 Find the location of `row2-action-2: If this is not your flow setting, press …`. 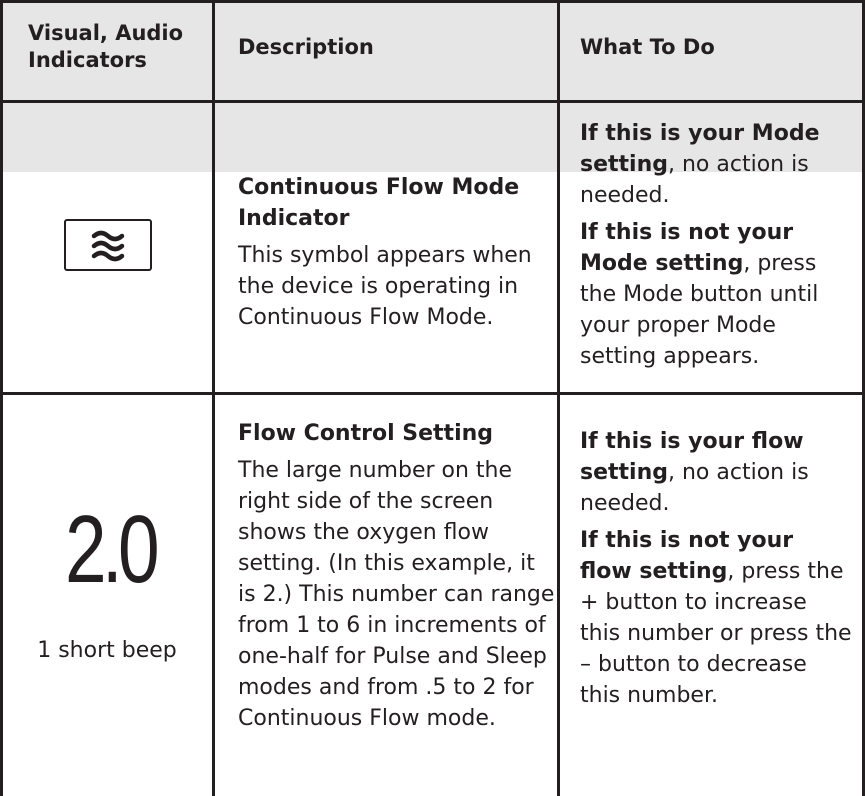

row2-action-2: If this is not your flow setting, press … is located at coordinates (716, 618).